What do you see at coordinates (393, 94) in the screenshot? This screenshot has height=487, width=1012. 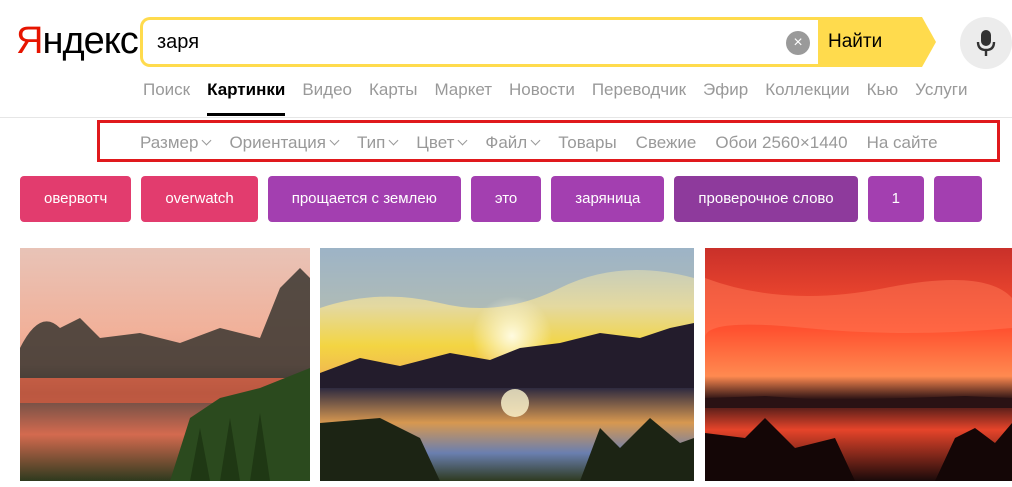 I see `service-tab-3: Карты` at bounding box center [393, 94].